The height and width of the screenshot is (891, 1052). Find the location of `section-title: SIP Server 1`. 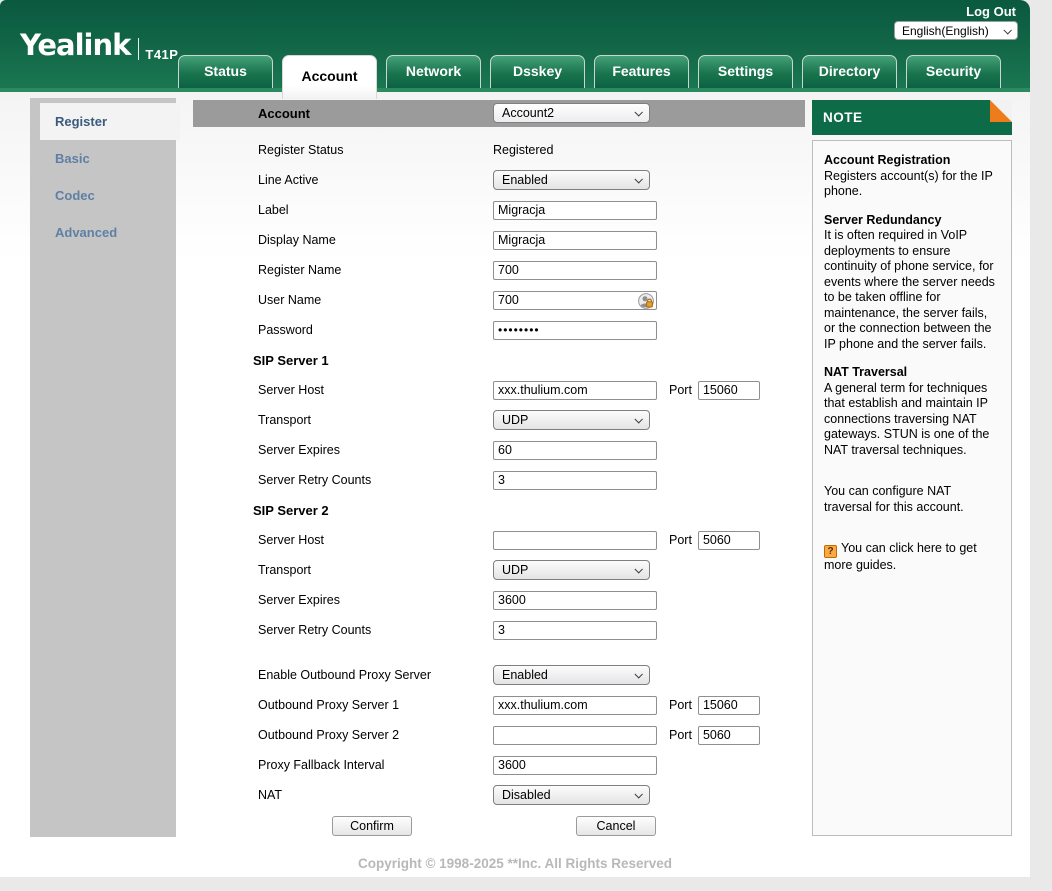

section-title: SIP Server 1 is located at coordinates (291, 360).